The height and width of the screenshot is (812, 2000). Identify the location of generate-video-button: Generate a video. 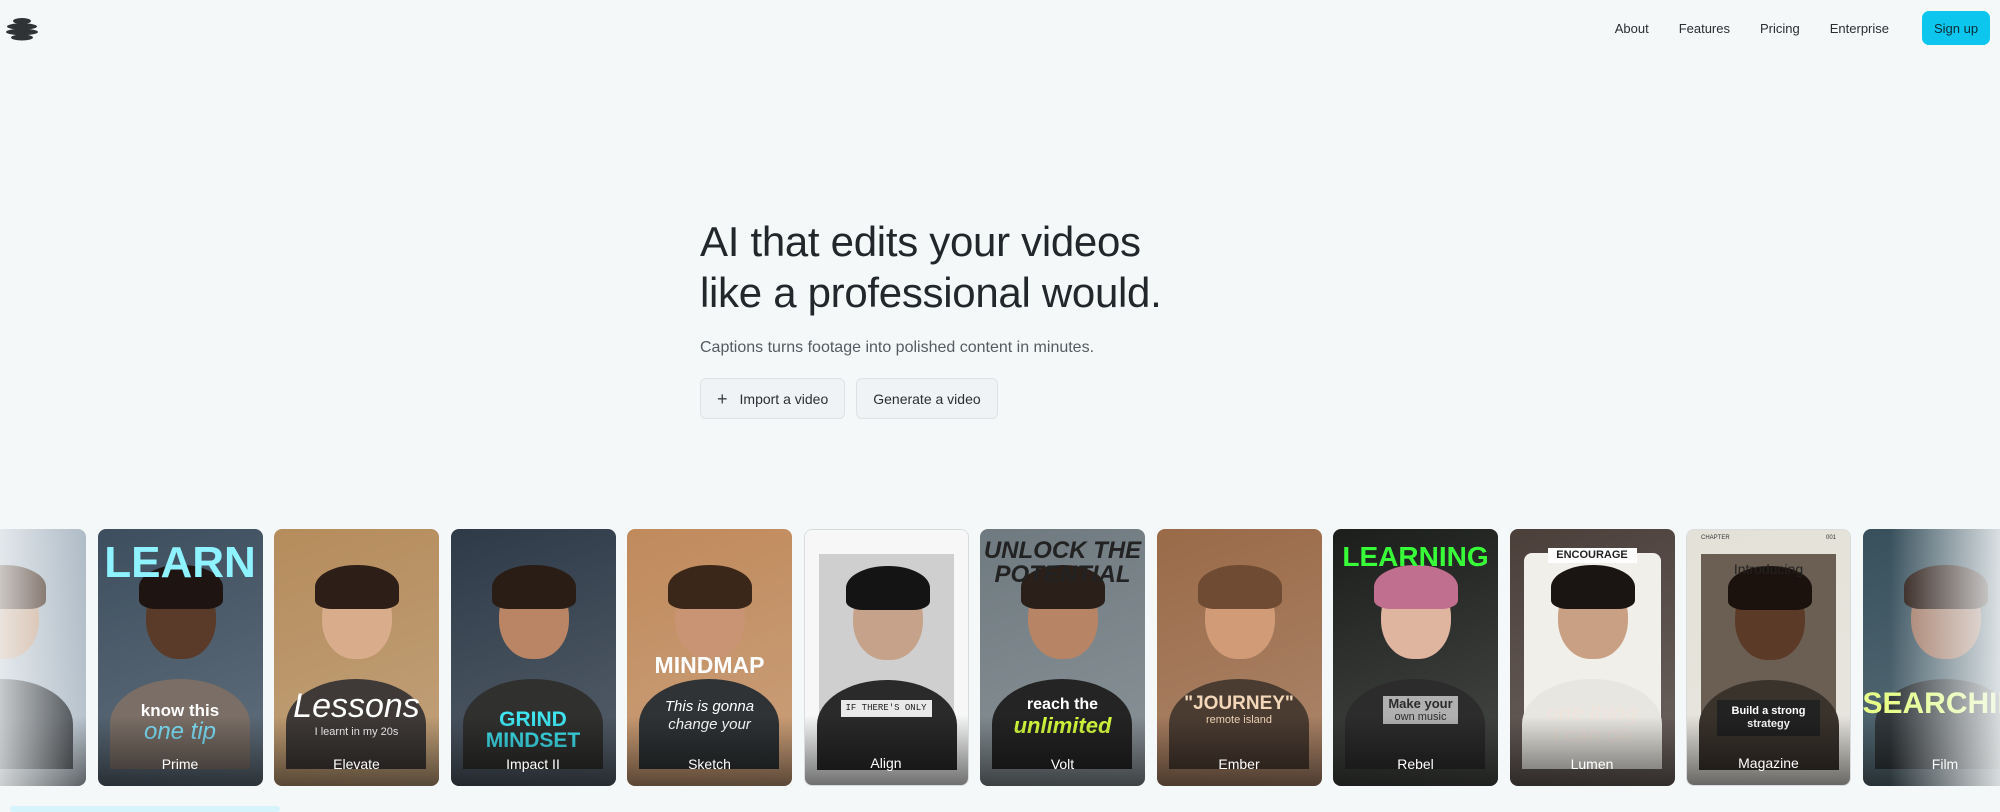
(927, 398).